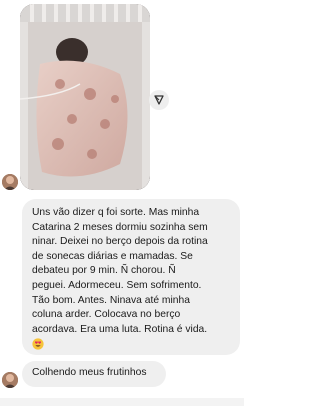 The width and height of the screenshot is (320, 406). I want to click on message-line: acordava. Era uma luta. Rotina é vida., so click(120, 329).